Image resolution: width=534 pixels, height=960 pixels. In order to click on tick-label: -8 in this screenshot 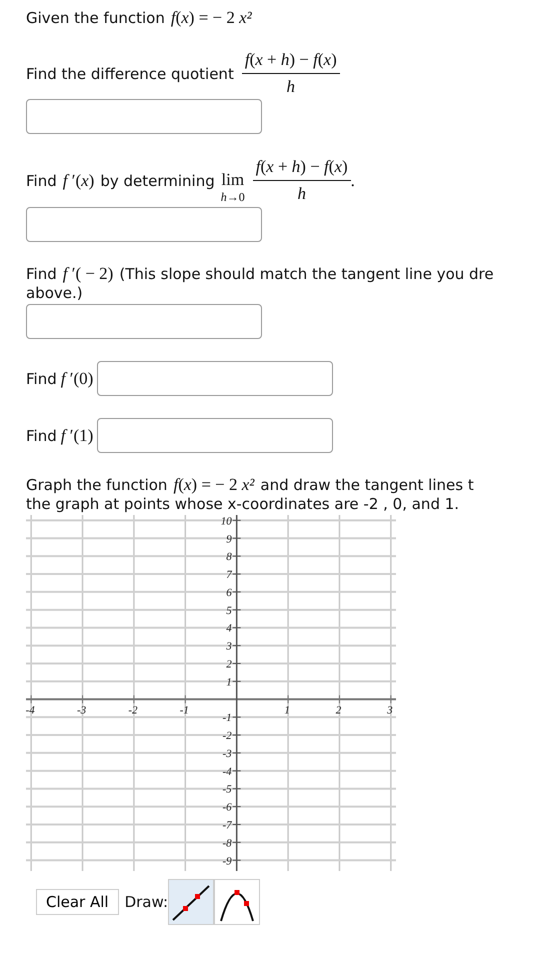, I will do `click(227, 843)`.